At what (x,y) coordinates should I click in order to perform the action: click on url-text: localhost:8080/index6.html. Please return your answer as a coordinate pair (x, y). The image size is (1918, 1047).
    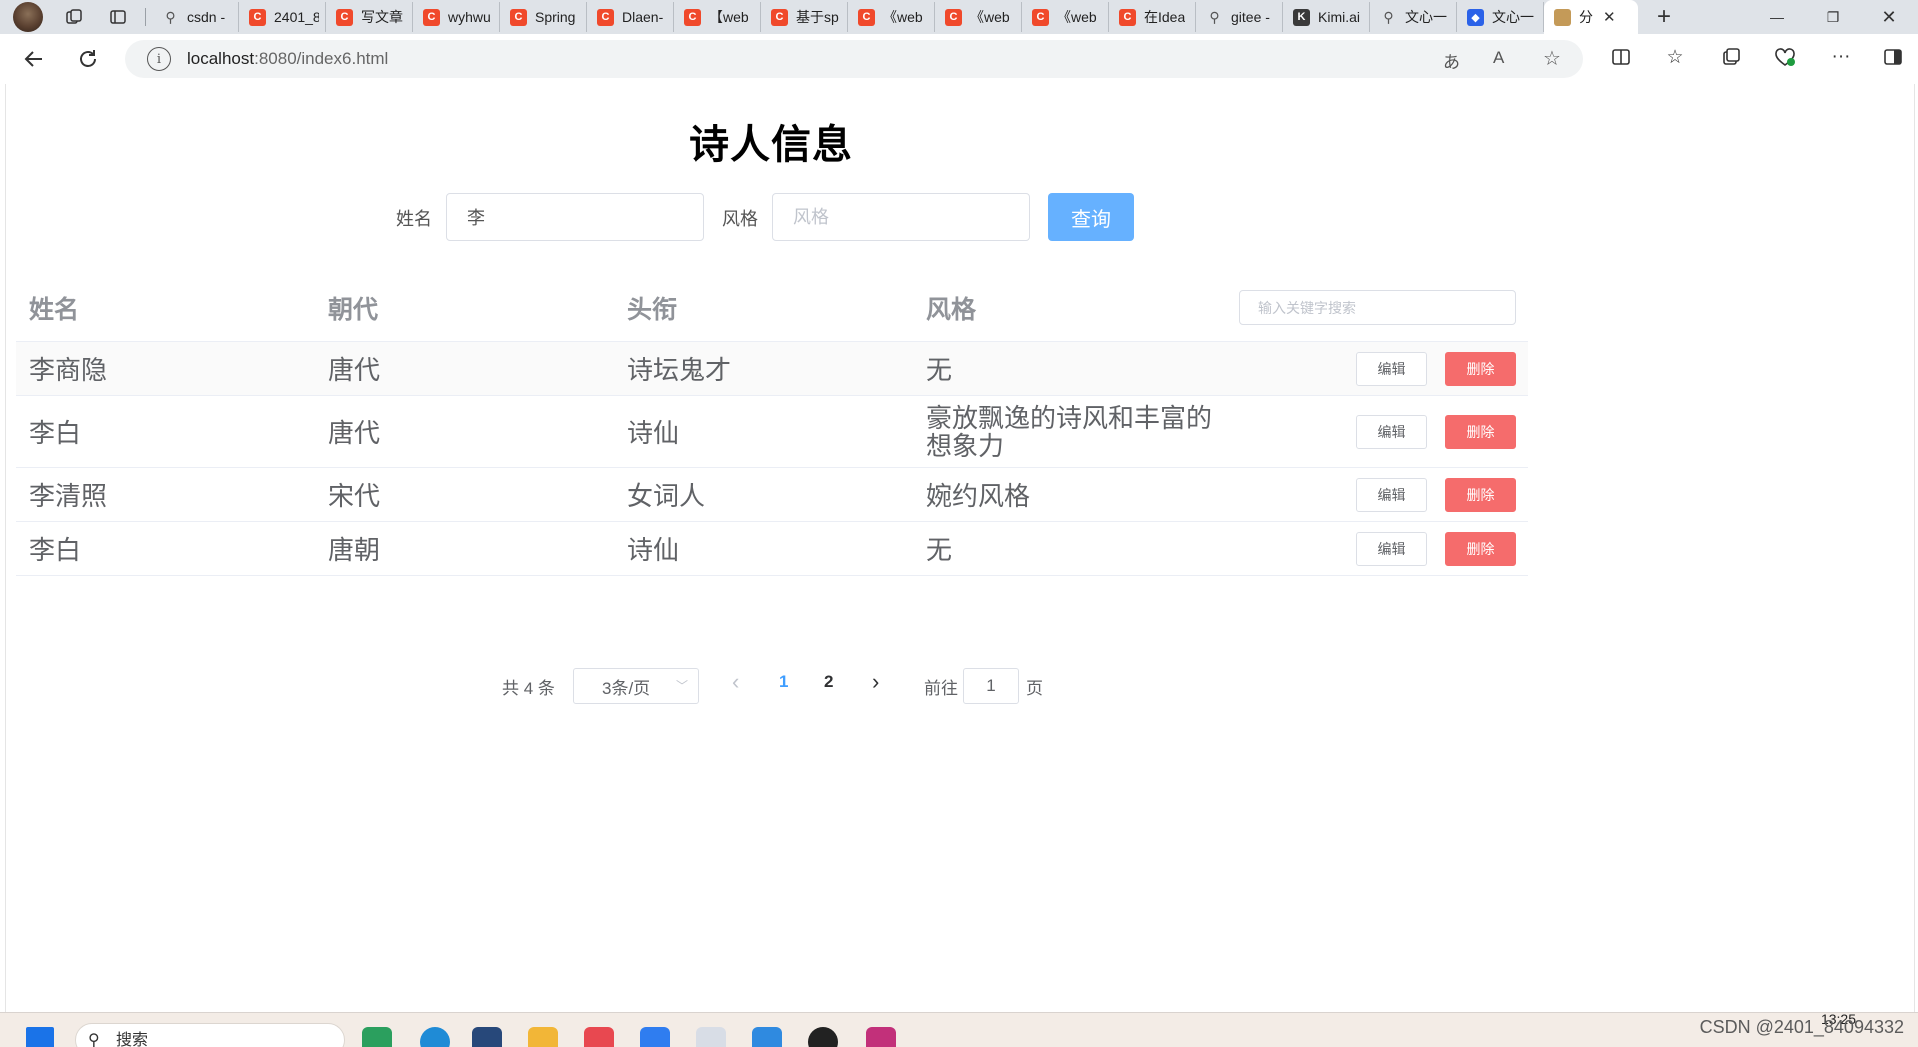
    Looking at the image, I should click on (287, 59).